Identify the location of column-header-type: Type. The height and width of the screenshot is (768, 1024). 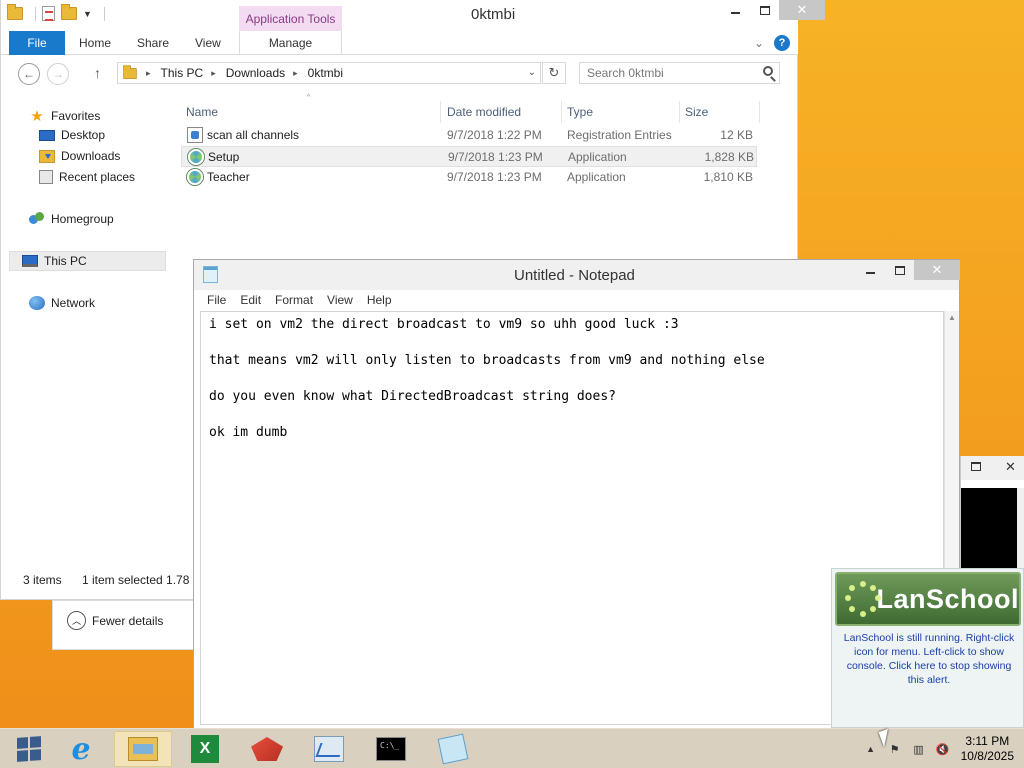
(621, 112).